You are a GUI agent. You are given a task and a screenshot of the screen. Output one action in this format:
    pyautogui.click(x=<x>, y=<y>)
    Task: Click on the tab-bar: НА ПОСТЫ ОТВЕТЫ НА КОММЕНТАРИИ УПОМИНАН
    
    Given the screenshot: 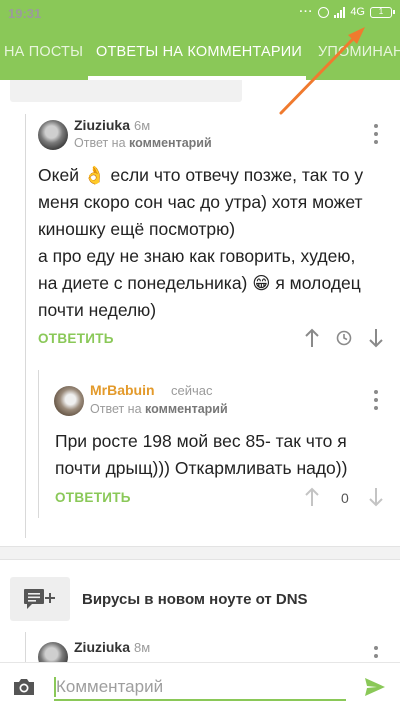 What is the action you would take?
    pyautogui.click(x=200, y=53)
    